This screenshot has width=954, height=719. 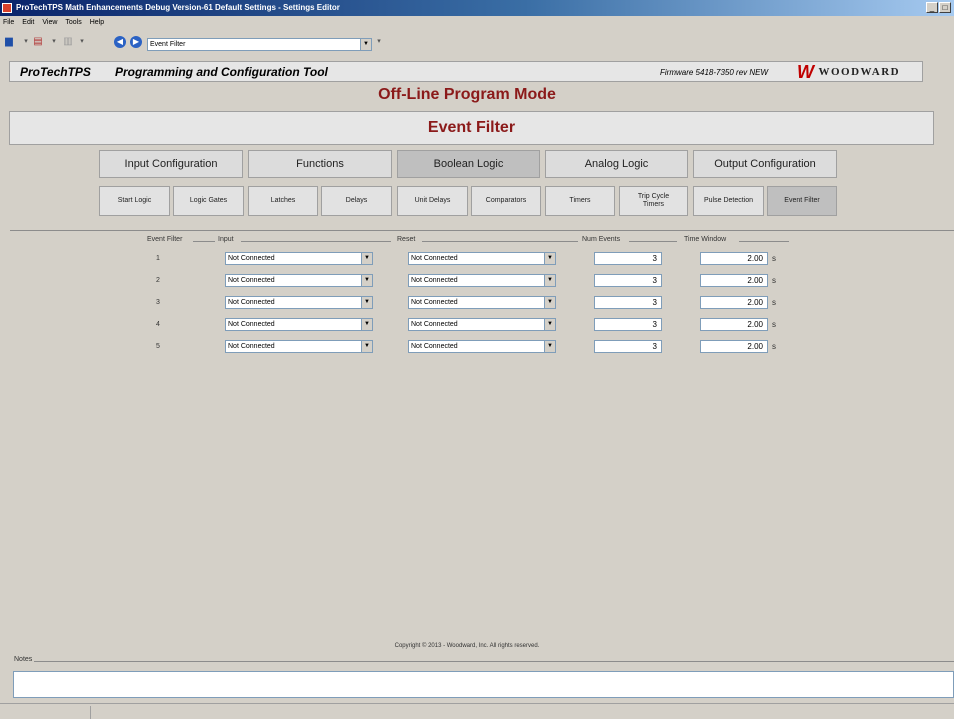 I want to click on forward-icon: ▶, so click(x=136, y=42).